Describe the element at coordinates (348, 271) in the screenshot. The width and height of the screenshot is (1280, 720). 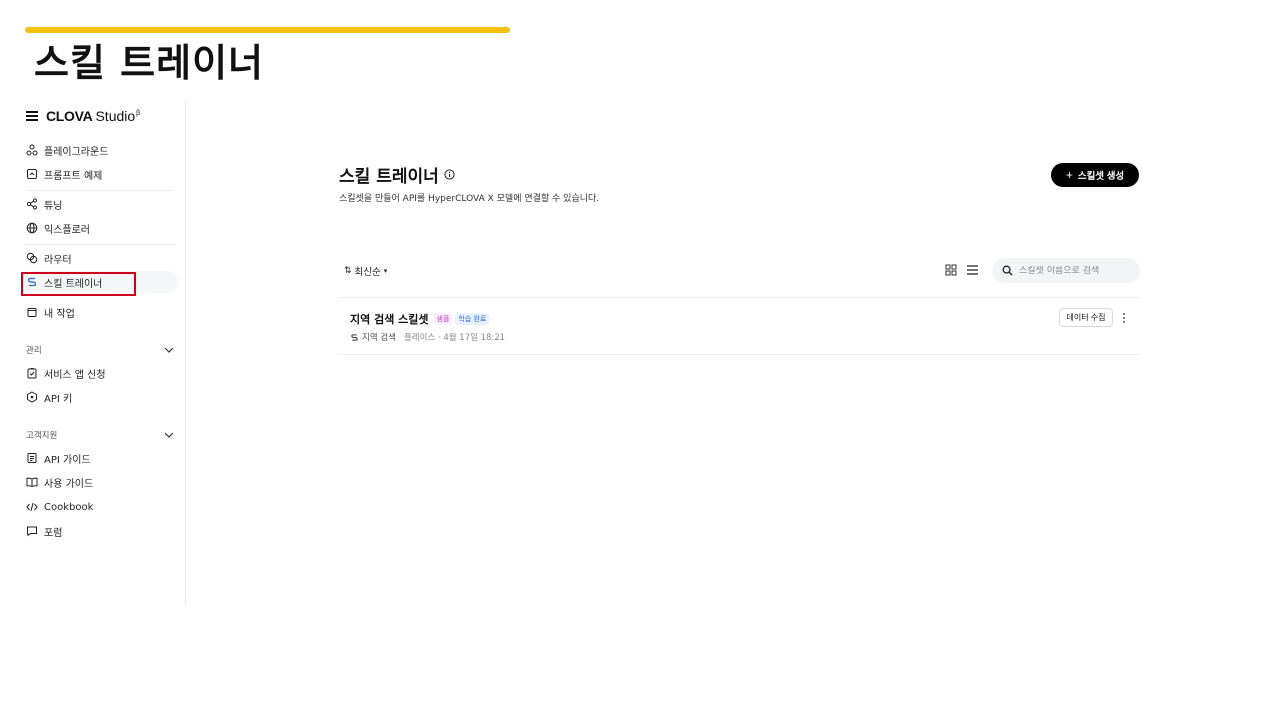
I see `sort-icon: ⇅` at that location.